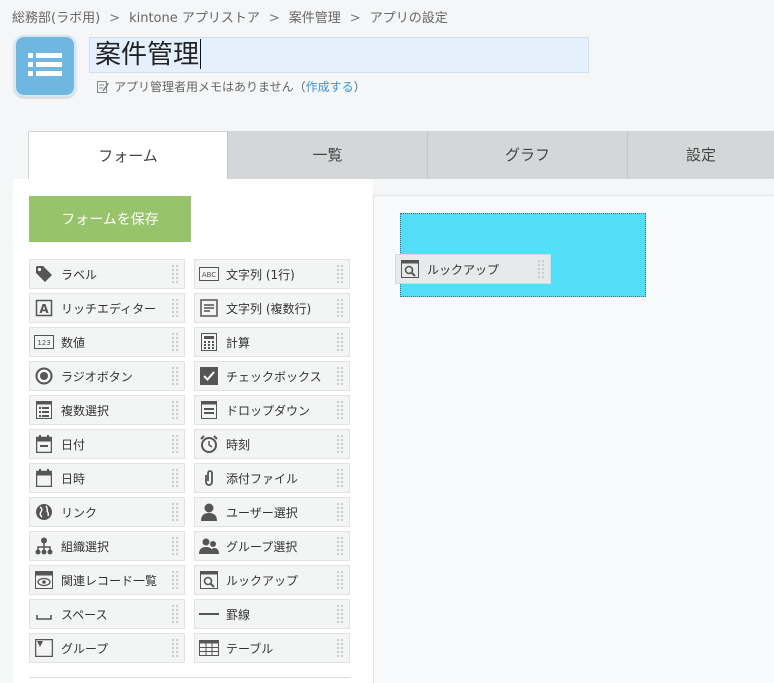  I want to click on breadcrumb-item: 案件管理, so click(315, 18).